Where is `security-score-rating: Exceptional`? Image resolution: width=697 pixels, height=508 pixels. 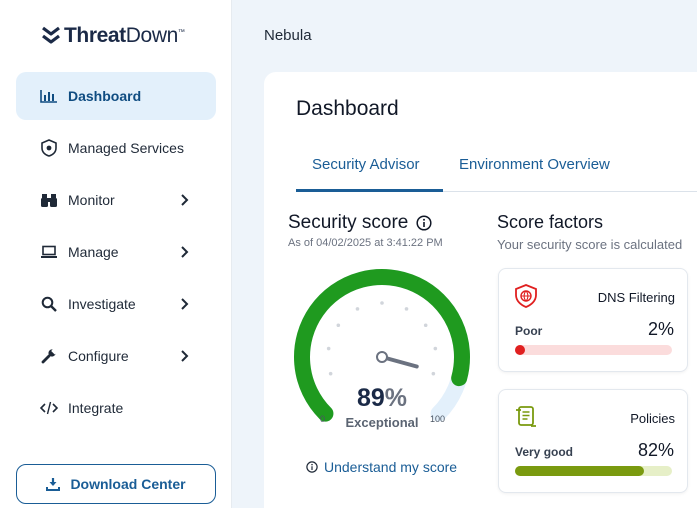 security-score-rating: Exceptional is located at coordinates (382, 422).